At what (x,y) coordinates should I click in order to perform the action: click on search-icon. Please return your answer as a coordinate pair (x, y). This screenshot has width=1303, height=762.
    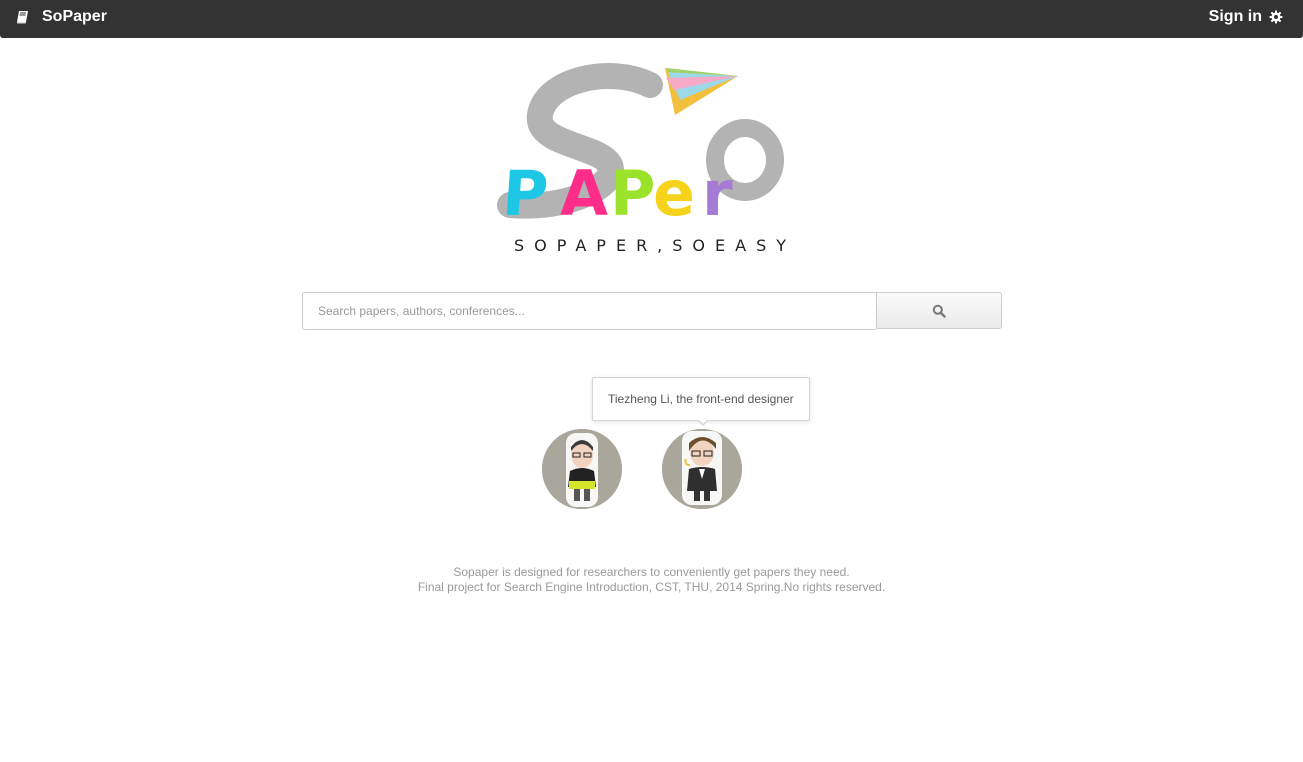
    Looking at the image, I should click on (939, 311).